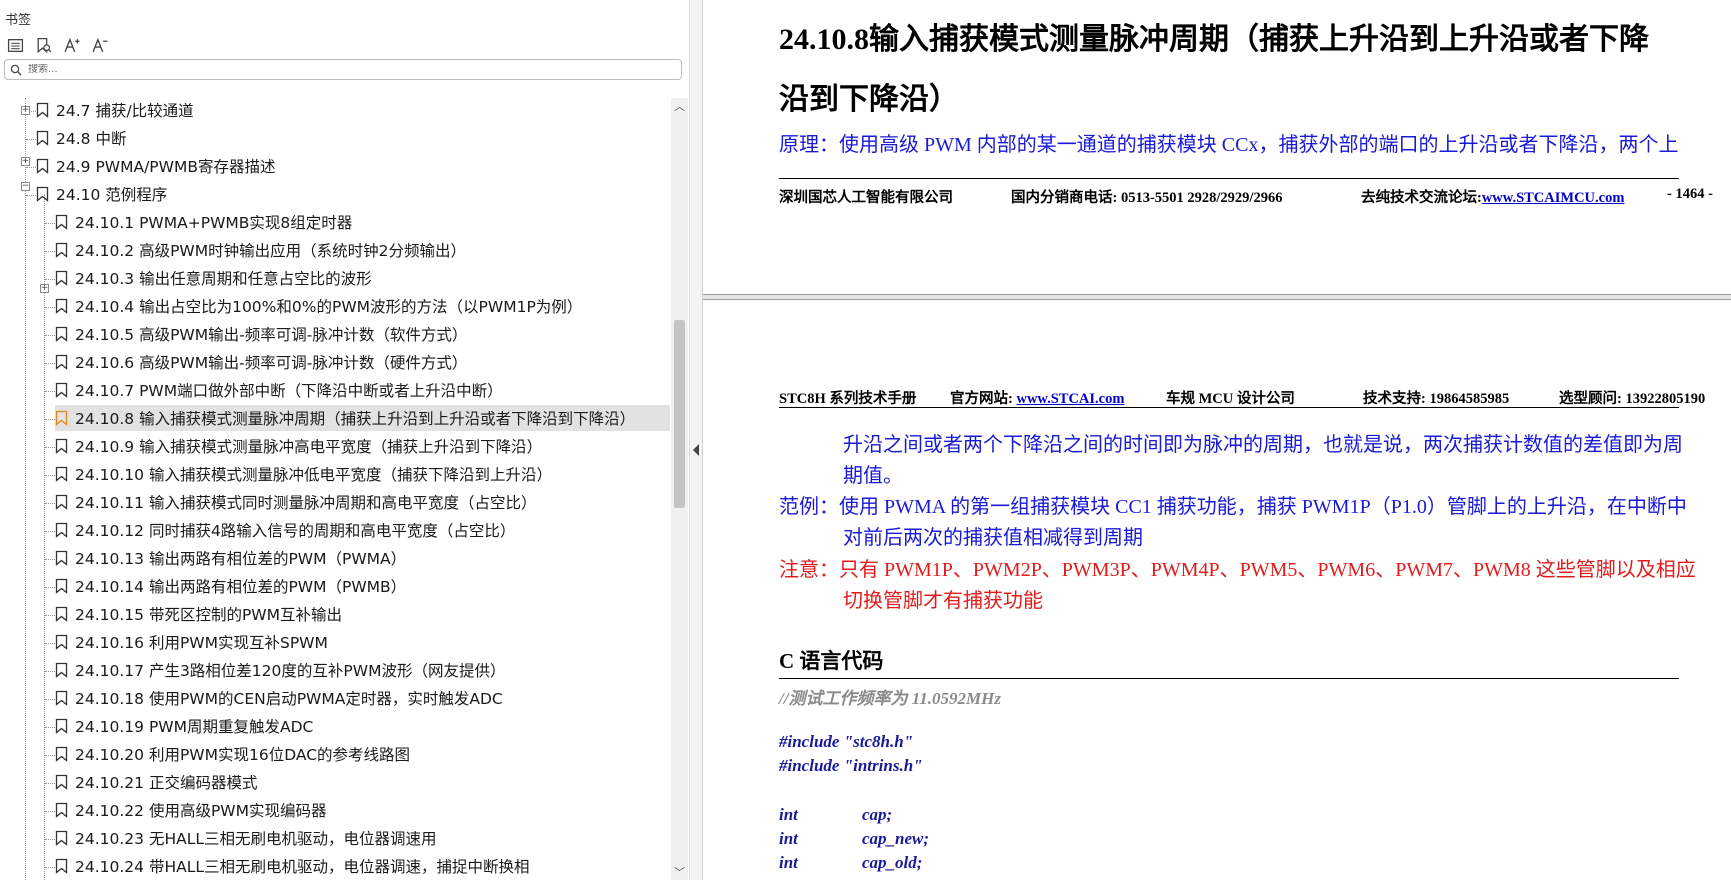  Describe the element at coordinates (214, 223) in the screenshot. I see `bookmark-label: 24.10.1 PWMA+PWMB实现8组定时器` at that location.